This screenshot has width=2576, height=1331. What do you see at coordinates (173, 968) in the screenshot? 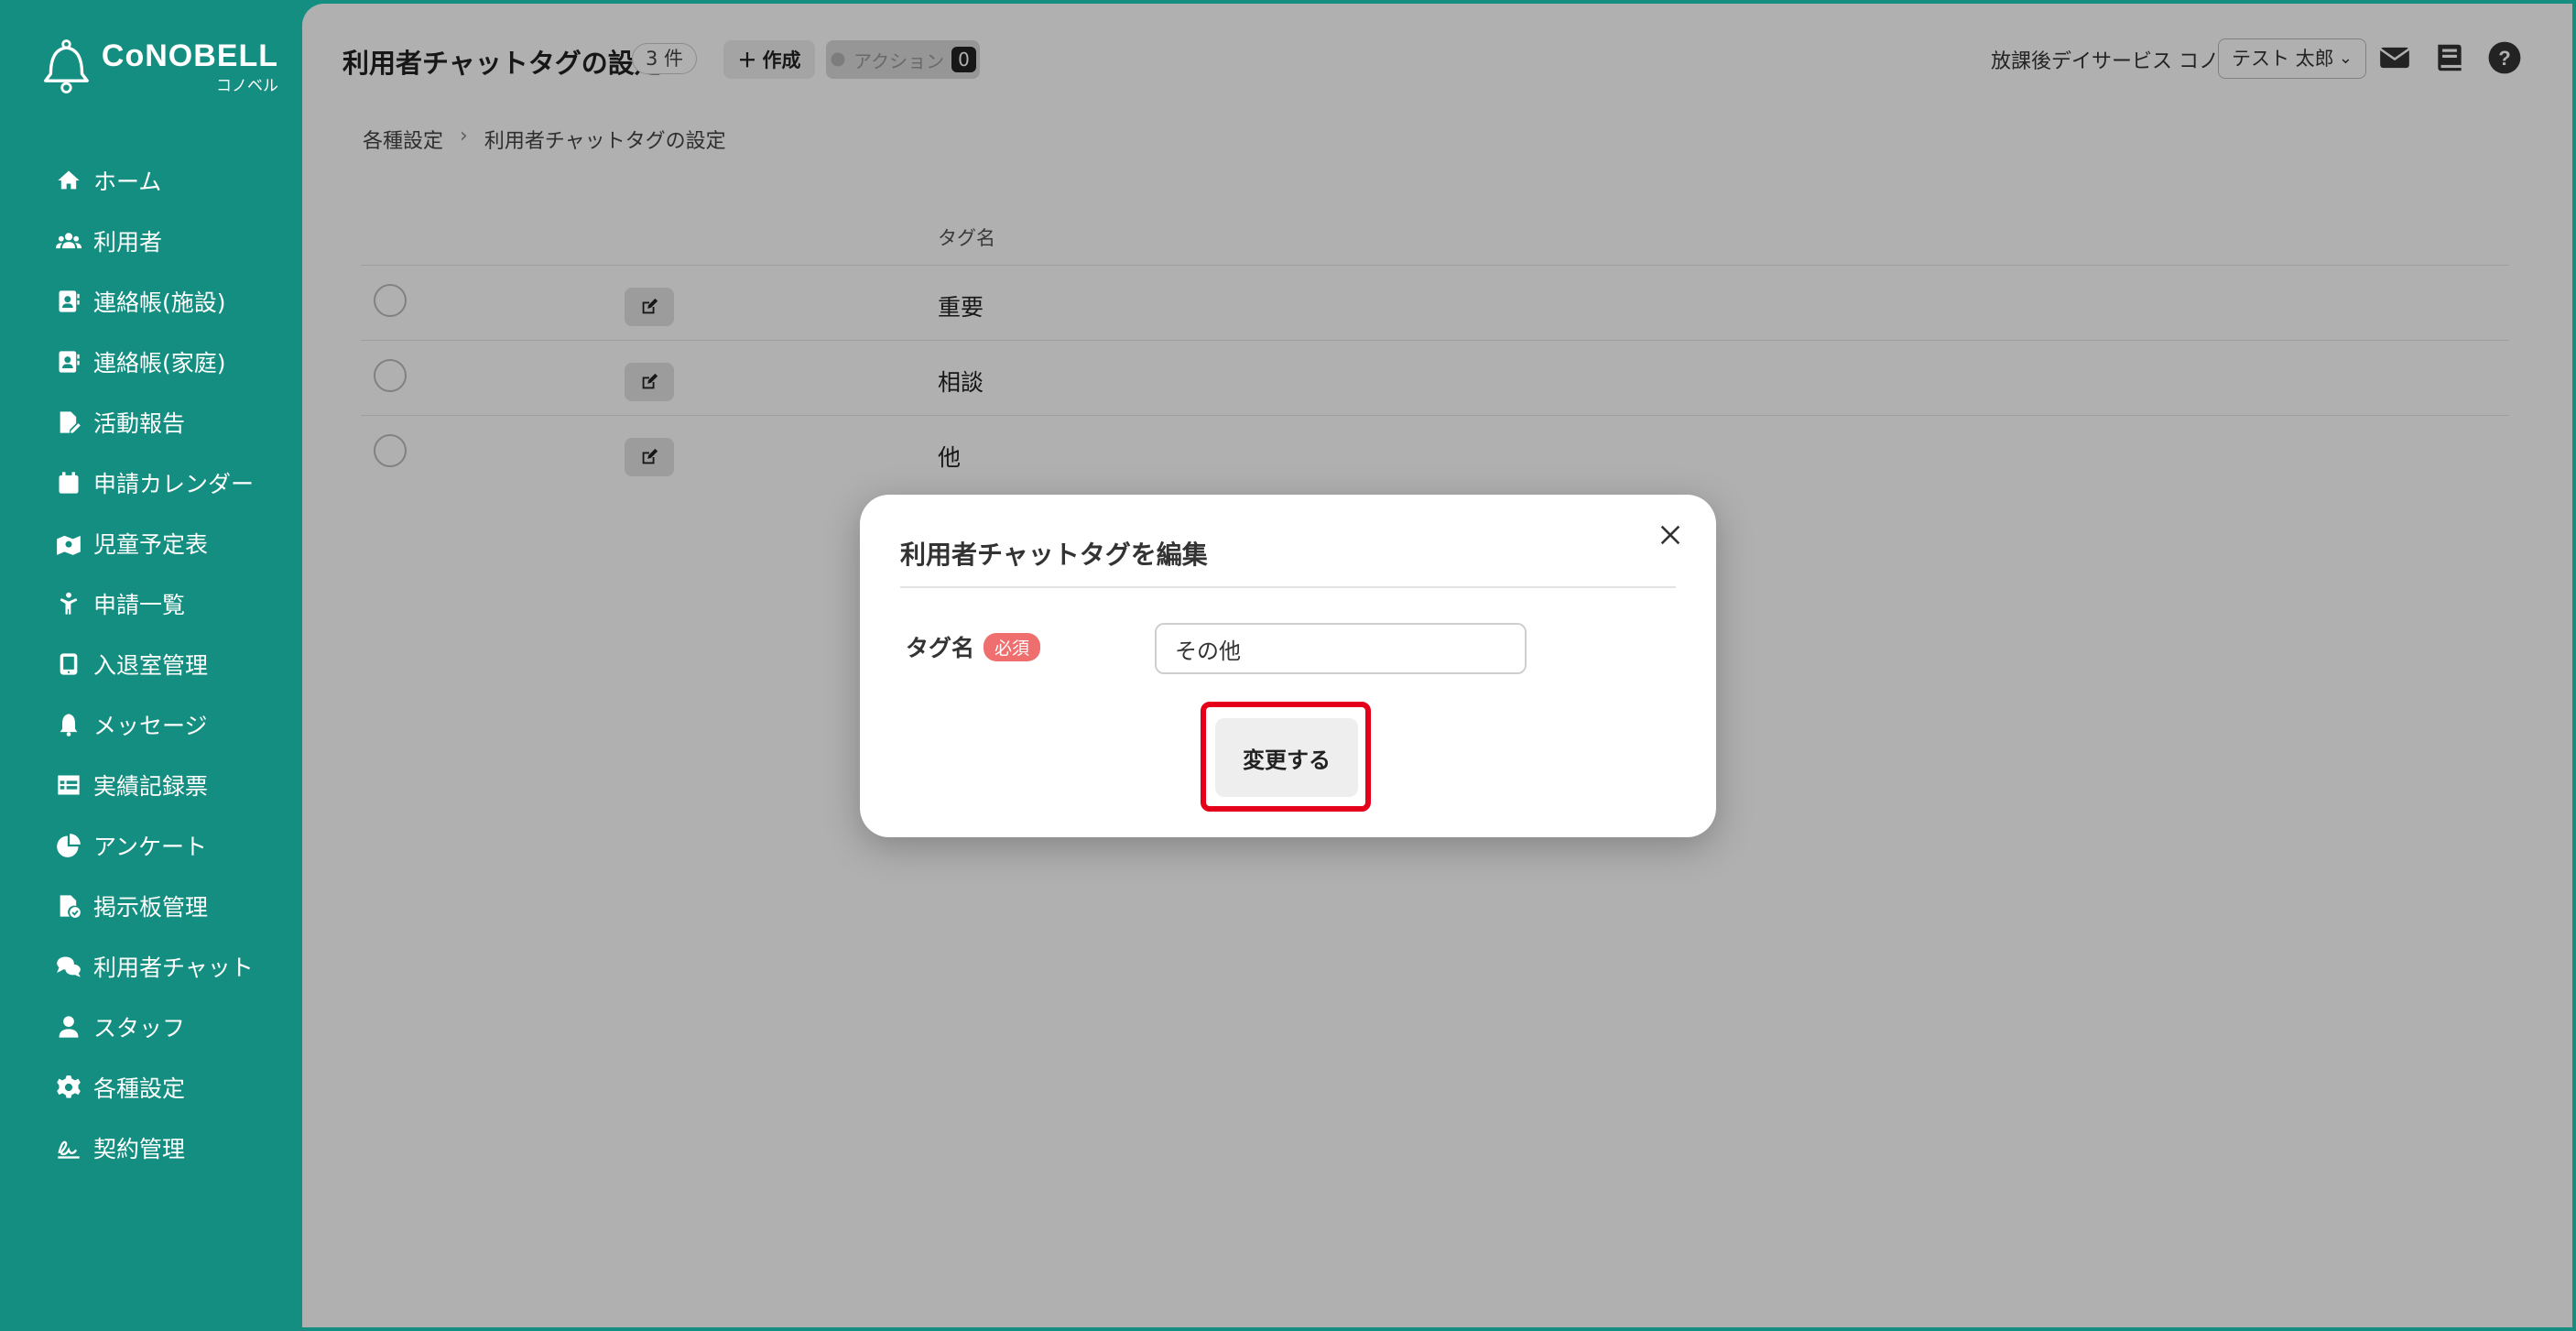
I see `sidebar-item-label: 利用者チャット` at bounding box center [173, 968].